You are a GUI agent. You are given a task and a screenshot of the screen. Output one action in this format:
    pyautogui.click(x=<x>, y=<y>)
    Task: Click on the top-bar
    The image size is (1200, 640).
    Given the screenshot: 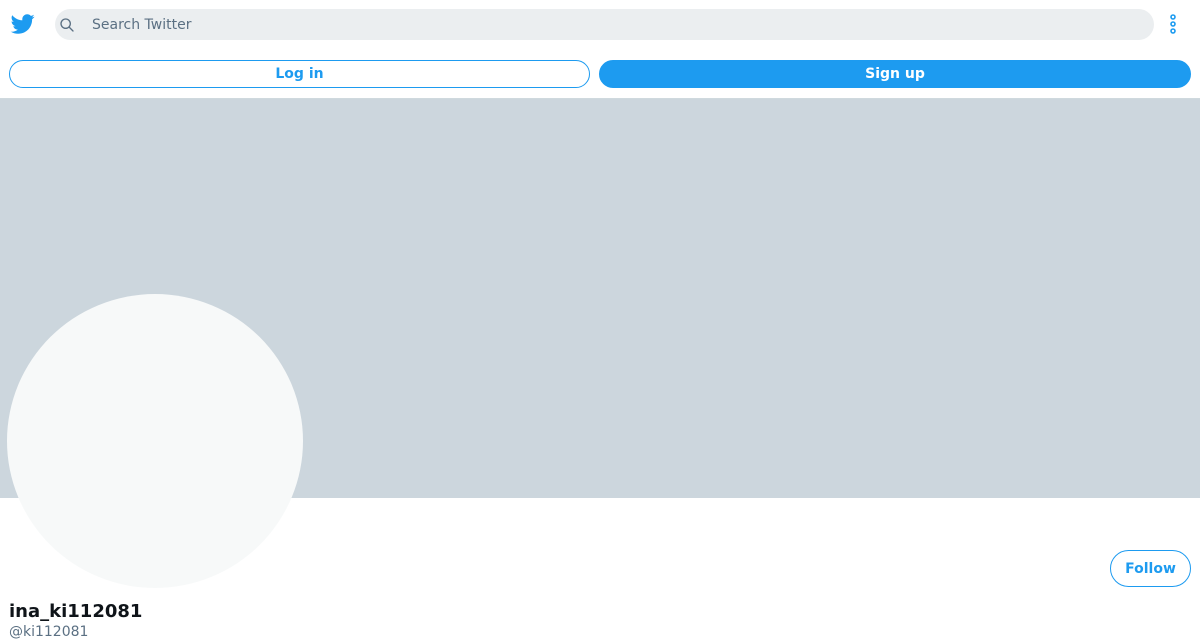 What is the action you would take?
    pyautogui.click(x=600, y=24)
    